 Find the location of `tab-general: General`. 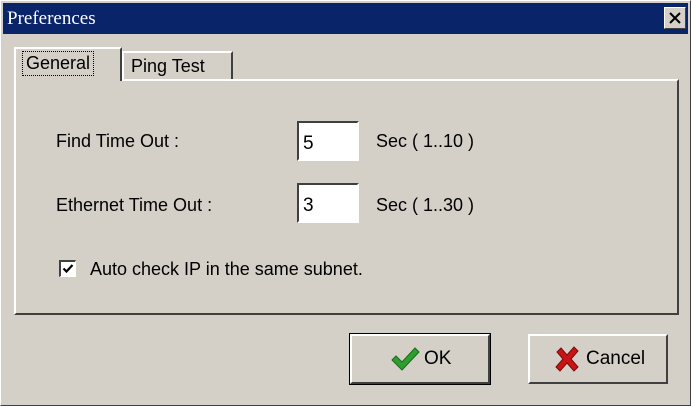

tab-general: General is located at coordinates (68, 64).